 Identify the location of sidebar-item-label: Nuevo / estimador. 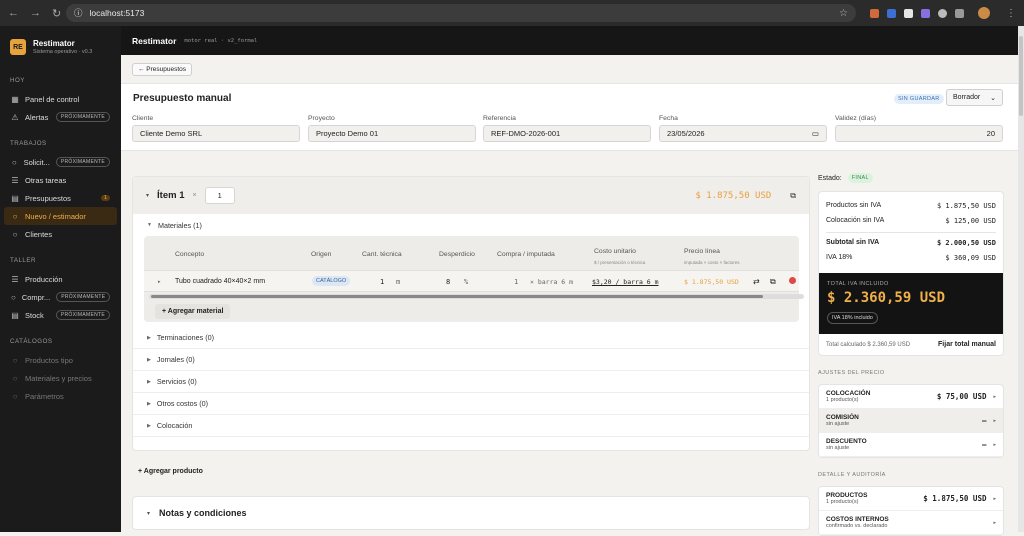
(55, 216).